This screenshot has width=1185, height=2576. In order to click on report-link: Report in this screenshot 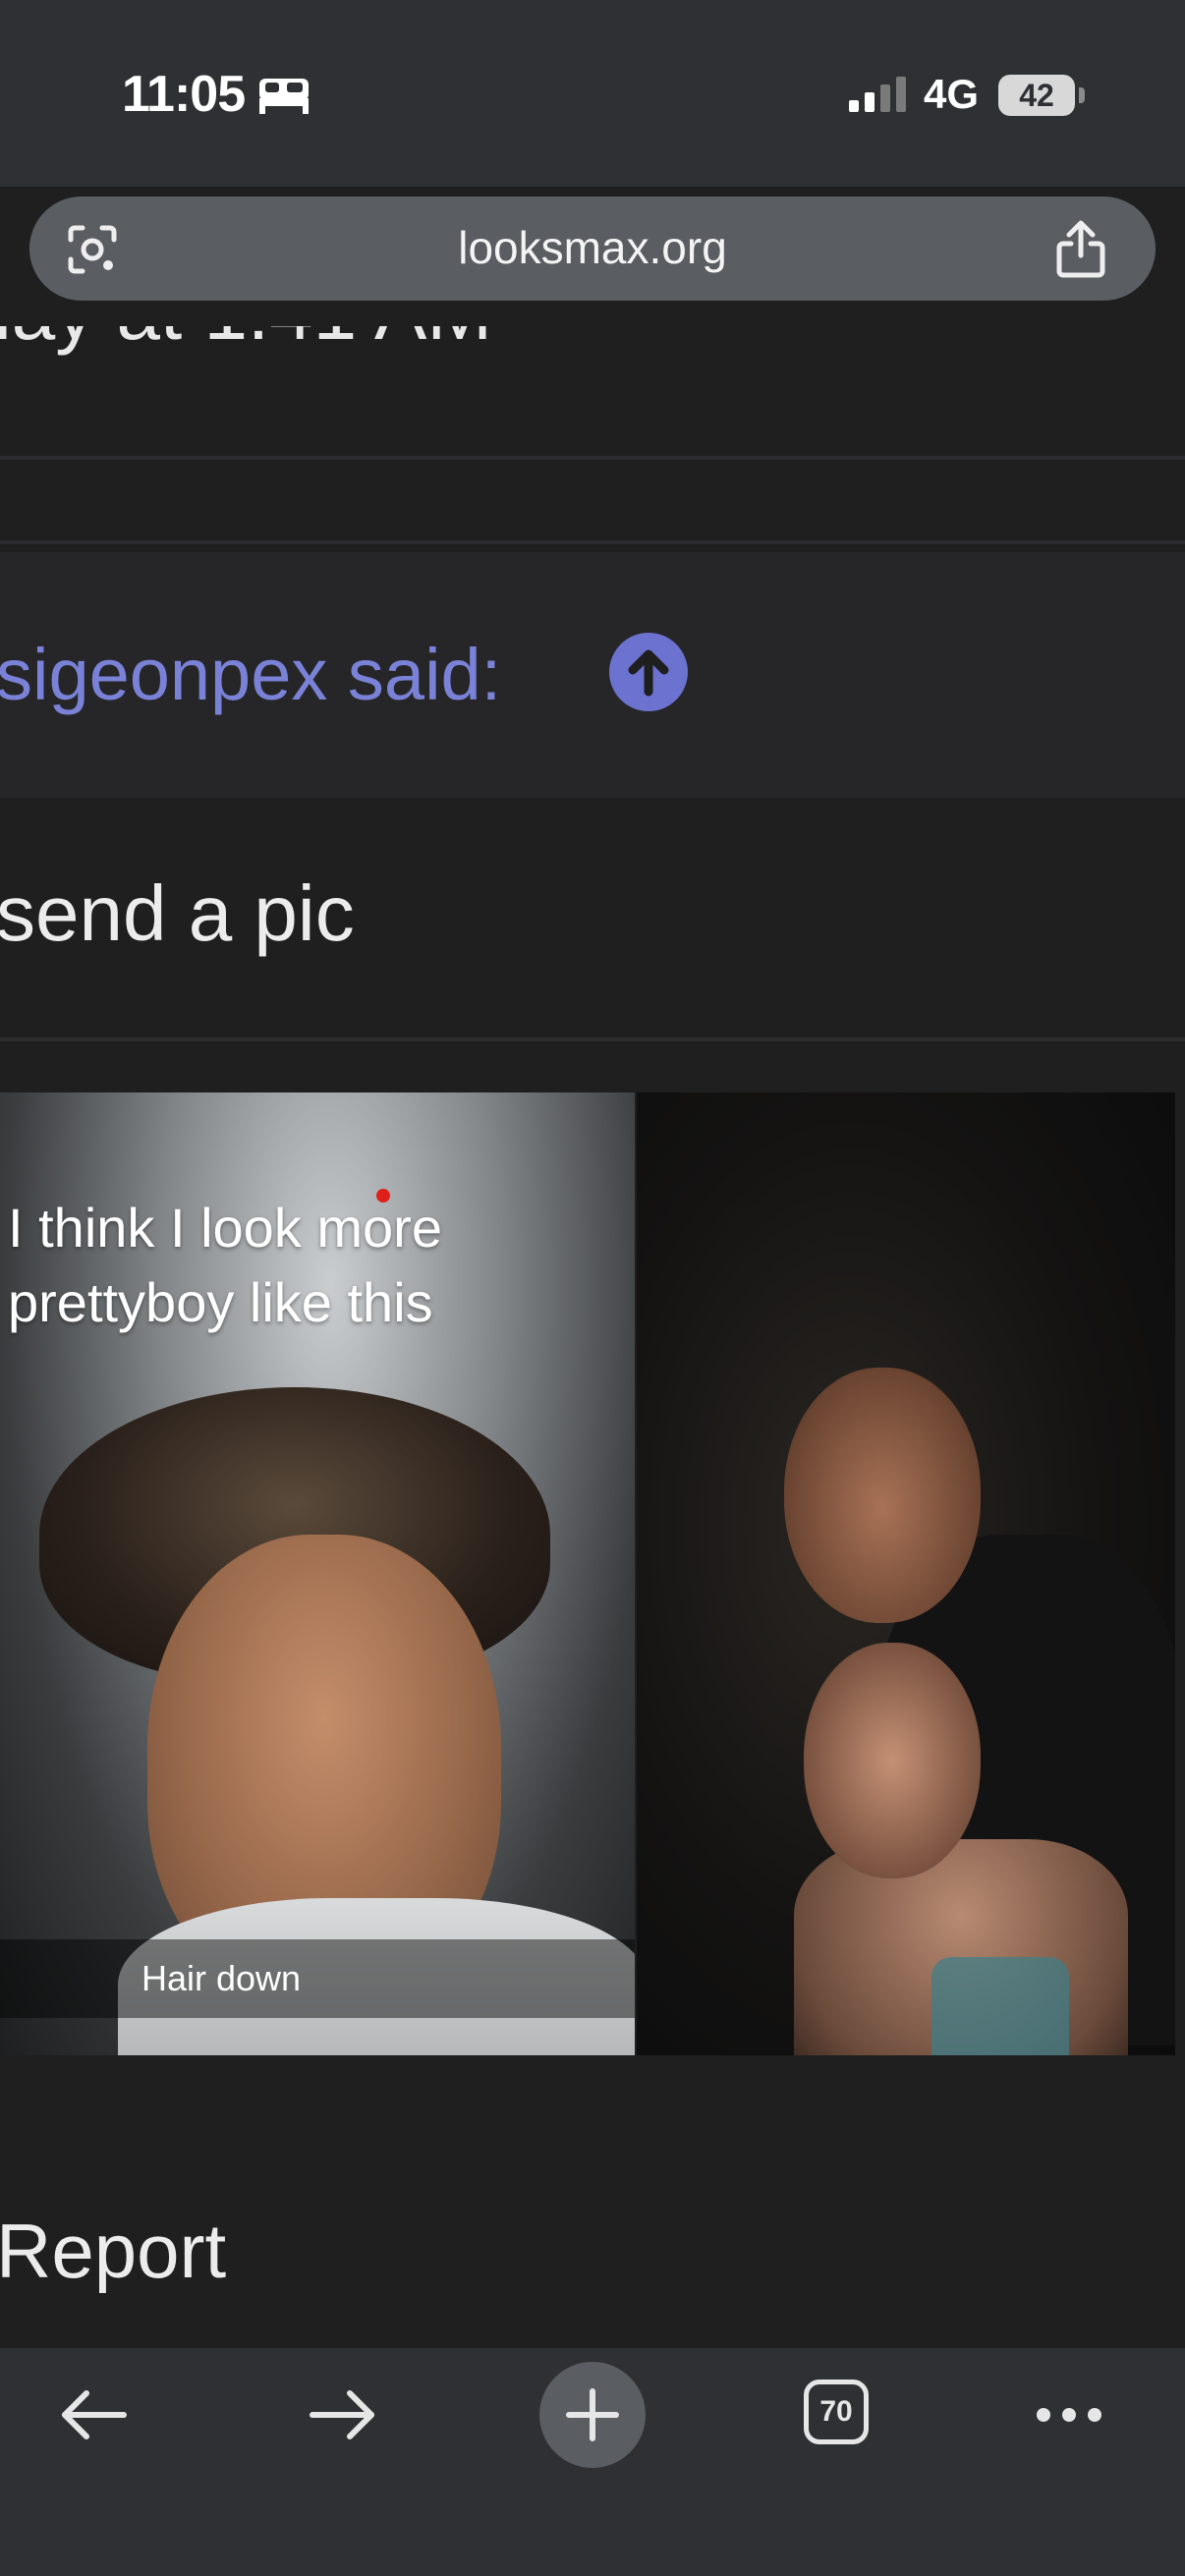, I will do `click(113, 2251)`.